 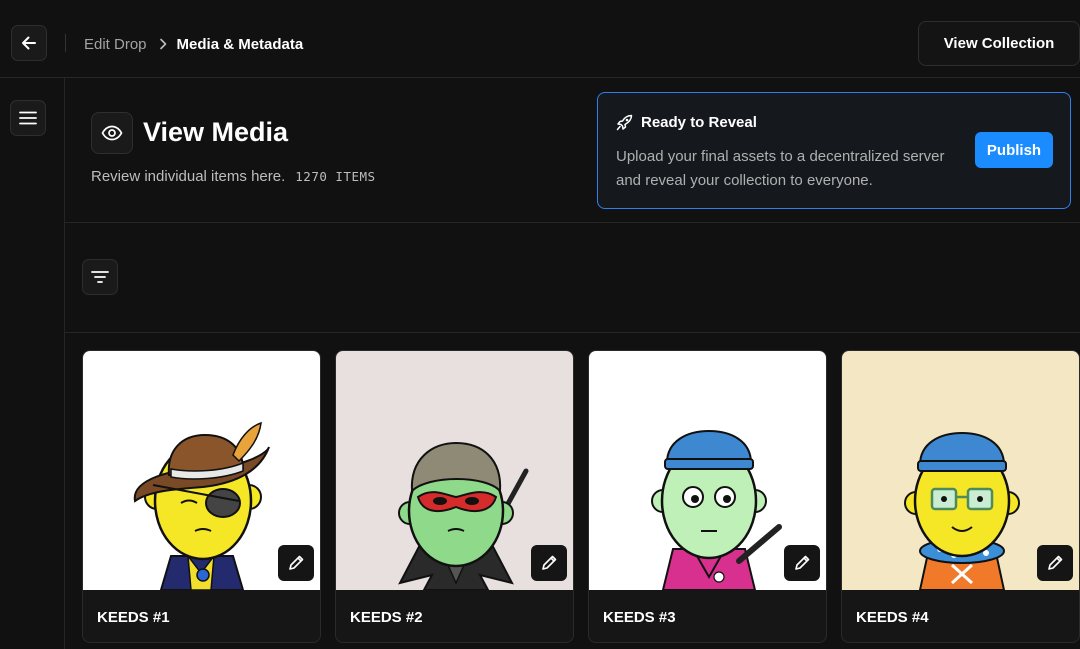 I want to click on subtitle-text: Review individual items here., so click(x=188, y=176).